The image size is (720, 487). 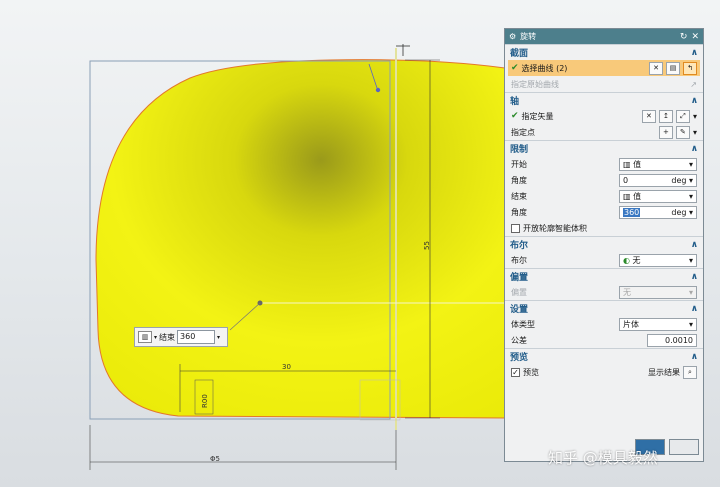 I want to click on dim-horizontal-text: 30, so click(x=286, y=367).